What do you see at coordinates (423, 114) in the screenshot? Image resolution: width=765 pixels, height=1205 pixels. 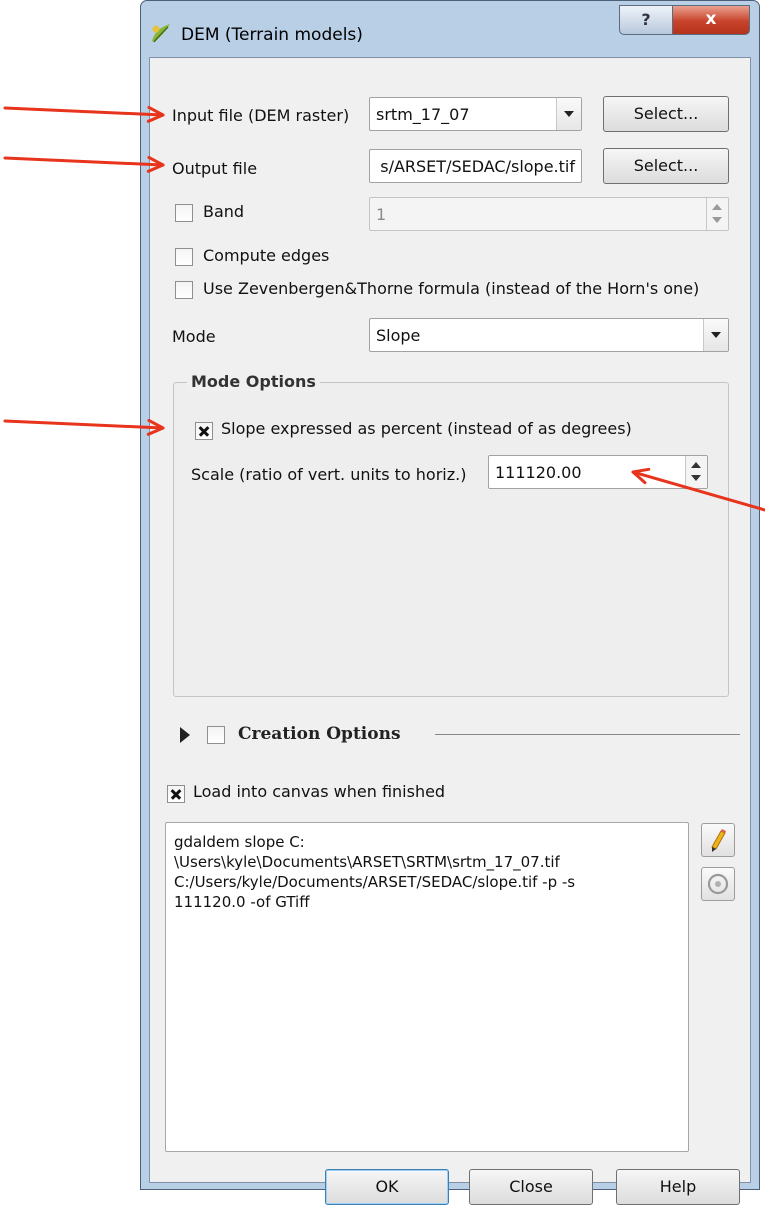 I see `input-file-value: srtm_17_07` at bounding box center [423, 114].